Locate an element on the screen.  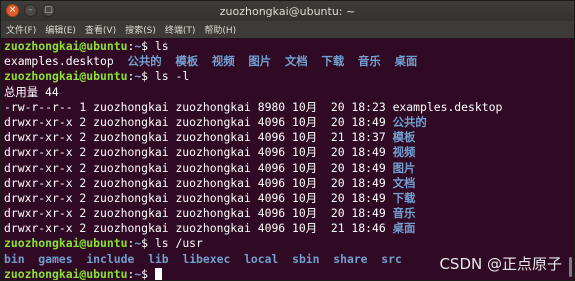
title-bar: × – □ zuozhongkai@ubuntu: ~ is located at coordinates (287, 11).